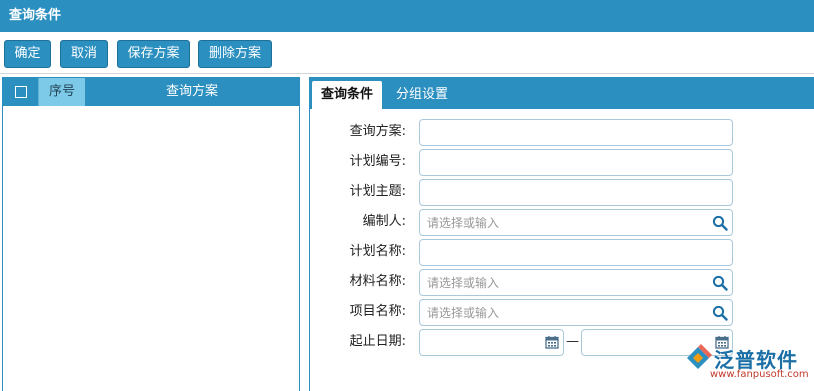  I want to click on material-name-row: 材料名称:, so click(562, 282).